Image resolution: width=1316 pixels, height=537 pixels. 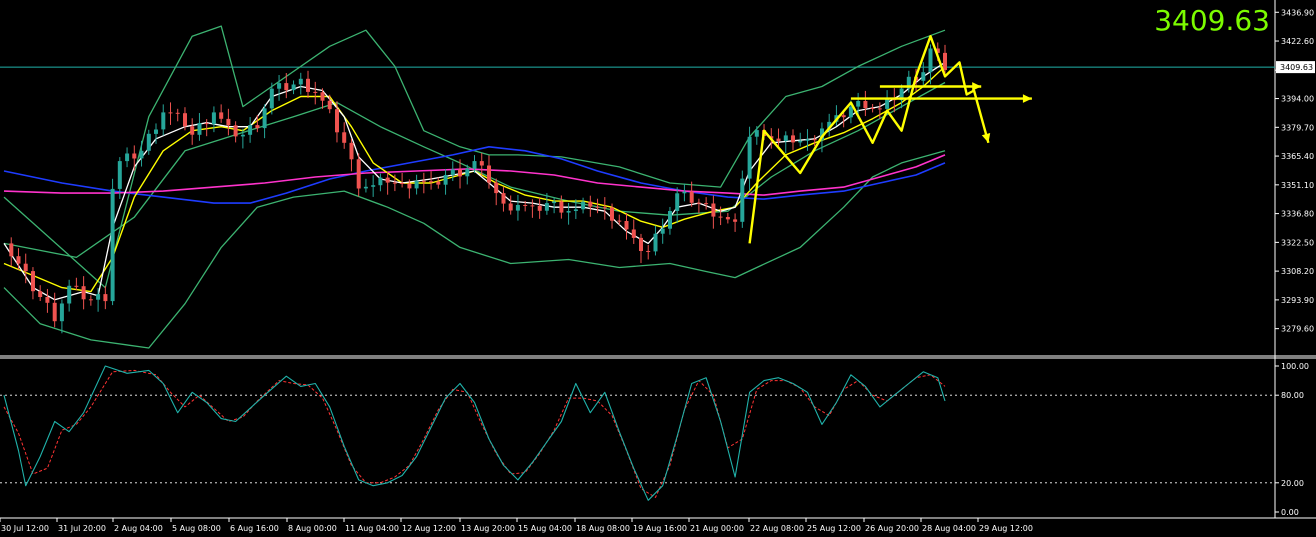 What do you see at coordinates (1297, 41) in the screenshot?
I see `price-tick-label: 3422.60` at bounding box center [1297, 41].